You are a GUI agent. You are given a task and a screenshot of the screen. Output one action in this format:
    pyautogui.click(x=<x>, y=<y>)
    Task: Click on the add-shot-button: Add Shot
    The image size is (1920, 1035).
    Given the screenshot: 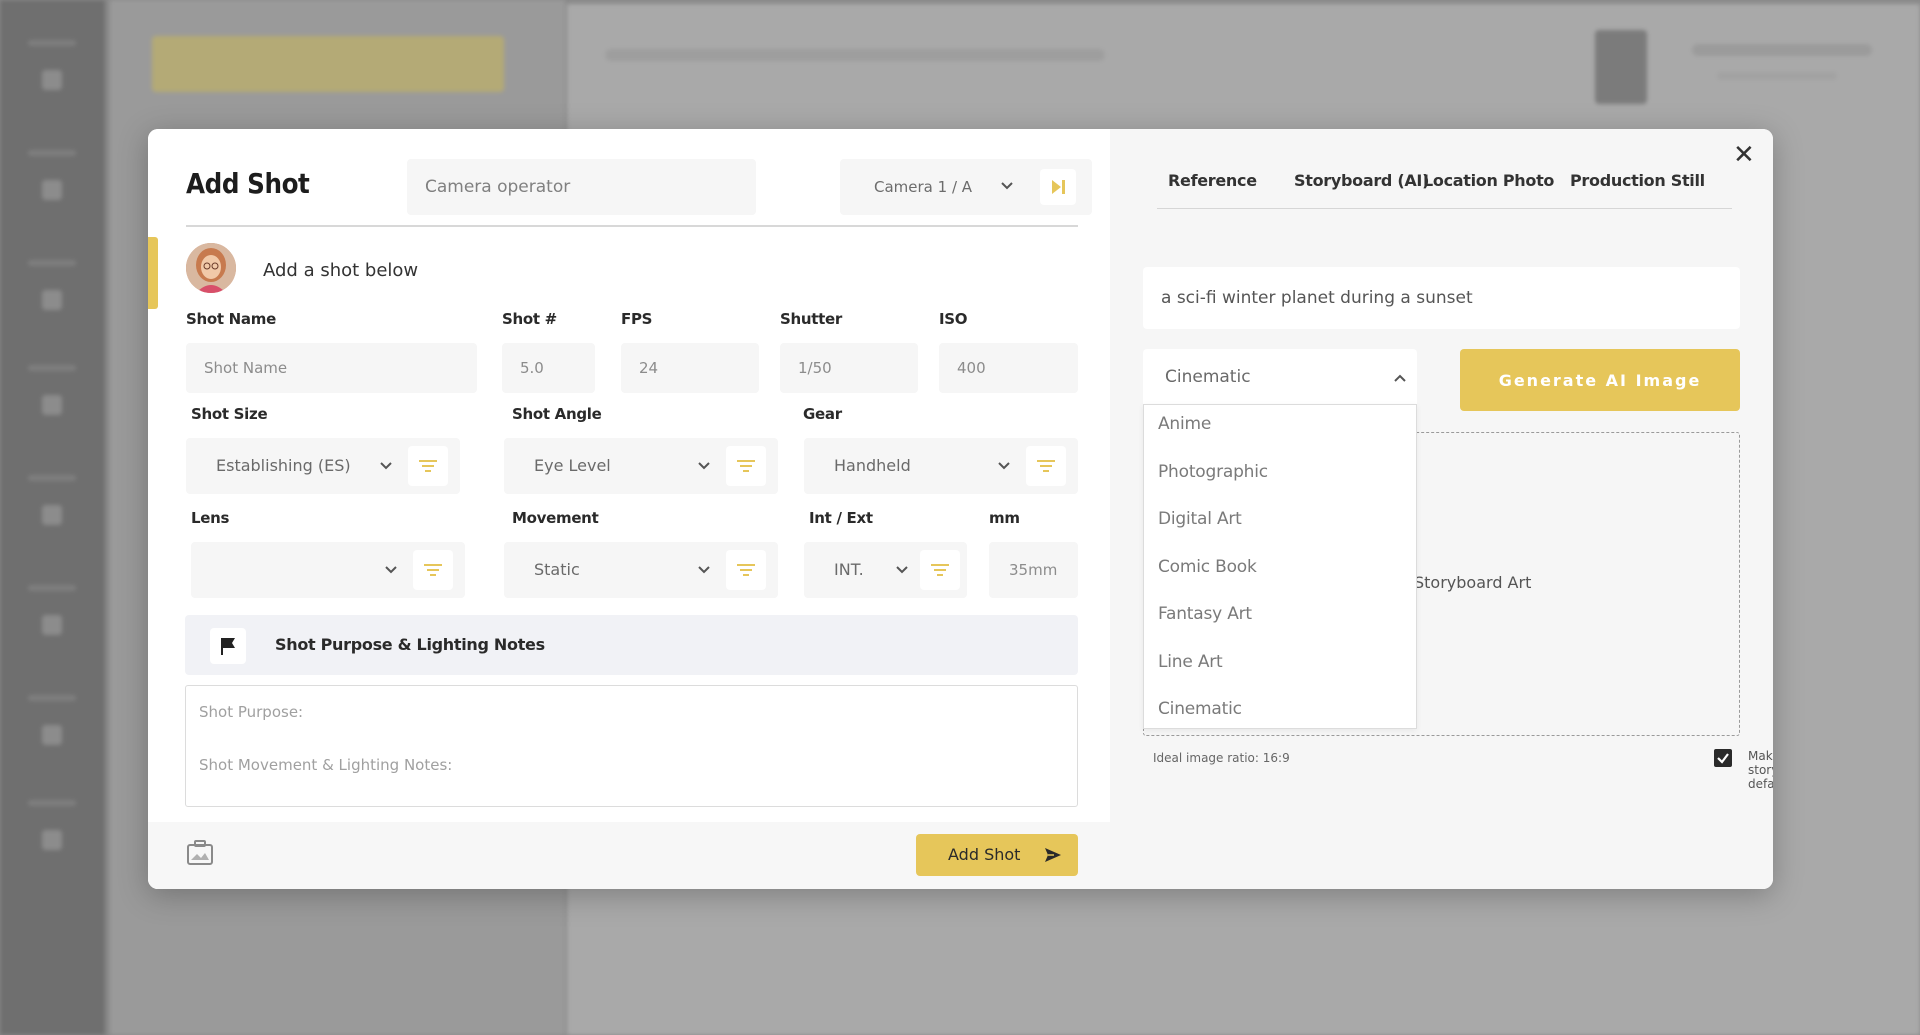 What is the action you would take?
    pyautogui.click(x=997, y=855)
    